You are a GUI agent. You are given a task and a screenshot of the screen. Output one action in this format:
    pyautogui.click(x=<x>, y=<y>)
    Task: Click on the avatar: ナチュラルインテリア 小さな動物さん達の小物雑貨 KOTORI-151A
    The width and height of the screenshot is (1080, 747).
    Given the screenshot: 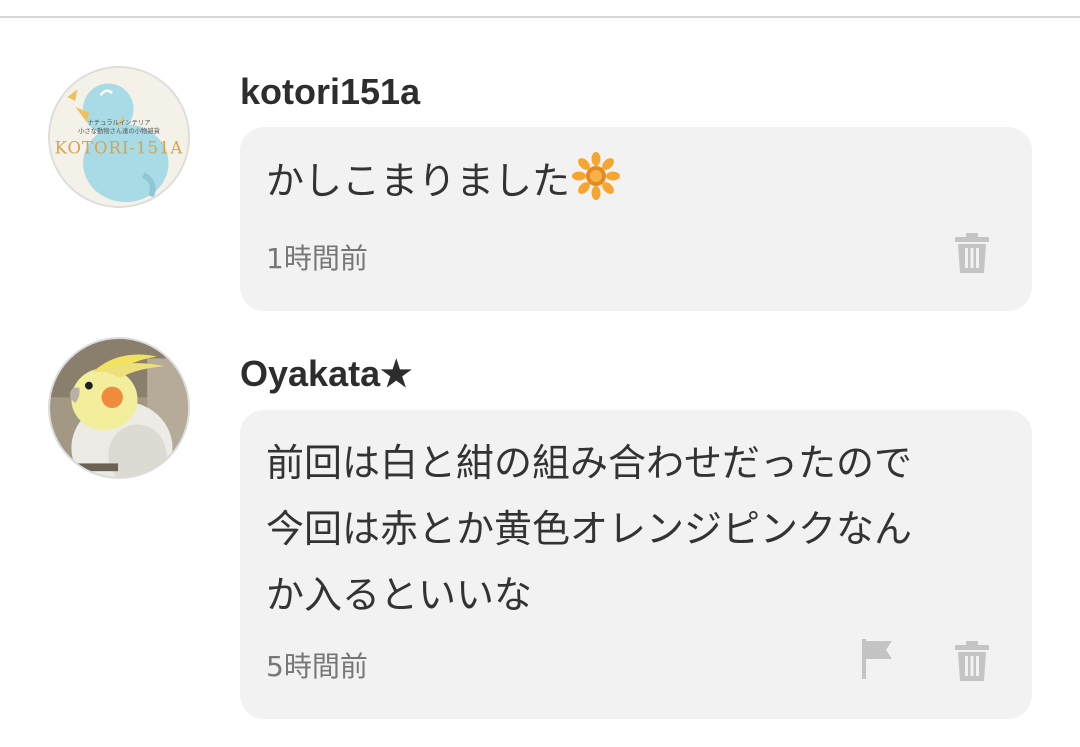 What is the action you would take?
    pyautogui.click(x=119, y=137)
    